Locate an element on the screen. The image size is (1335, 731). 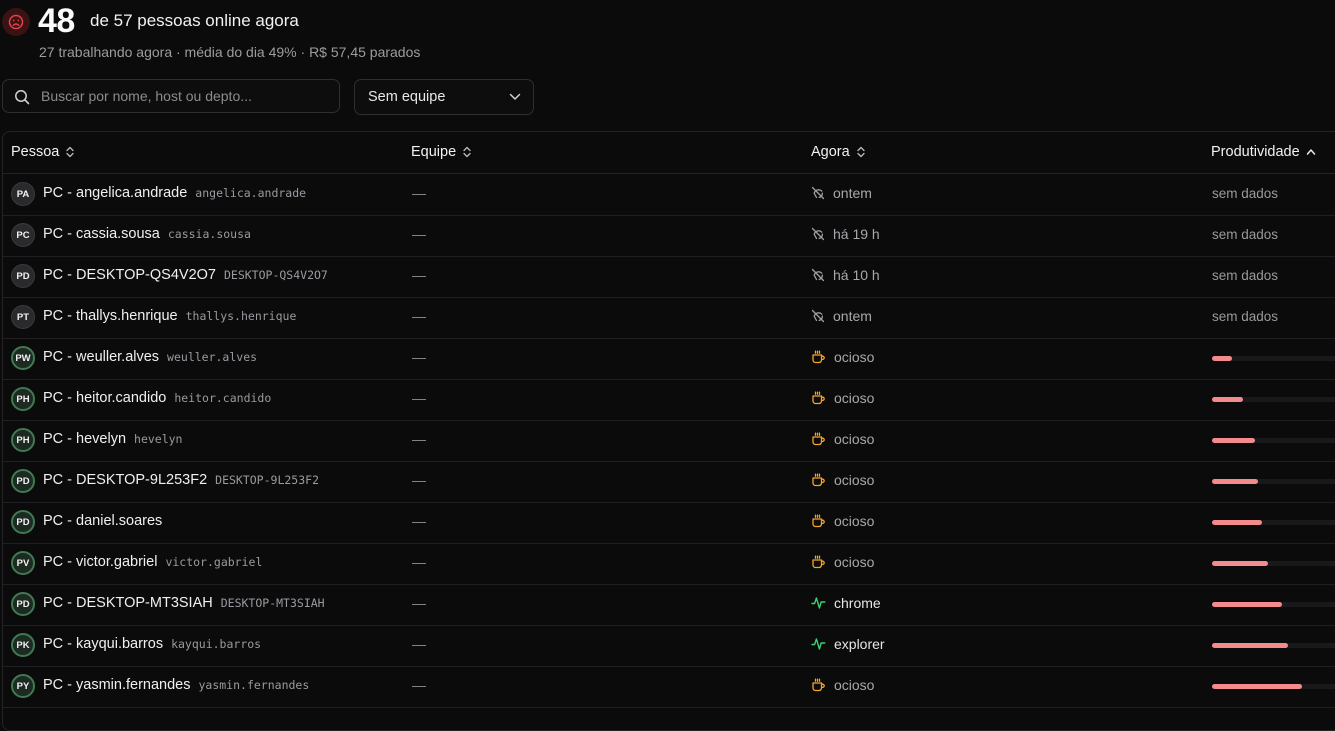
person-name-label: PC - weuller.alves is located at coordinates (101, 357).